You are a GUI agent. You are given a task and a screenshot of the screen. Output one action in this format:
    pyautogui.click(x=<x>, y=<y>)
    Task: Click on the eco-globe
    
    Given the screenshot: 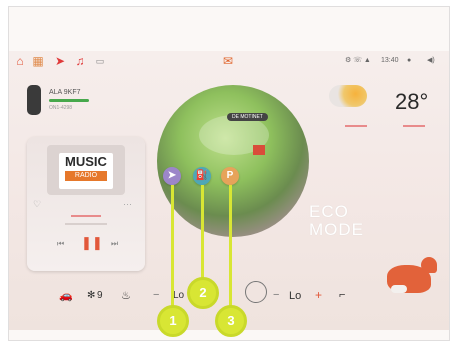 What is the action you would take?
    pyautogui.click(x=233, y=161)
    